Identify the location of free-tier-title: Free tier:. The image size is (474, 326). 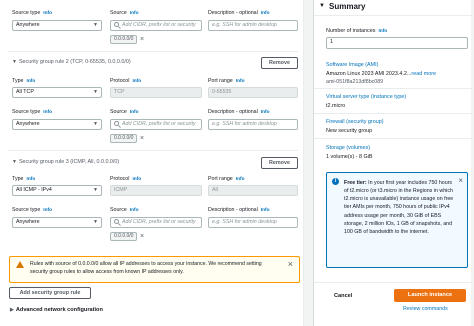
(355, 183).